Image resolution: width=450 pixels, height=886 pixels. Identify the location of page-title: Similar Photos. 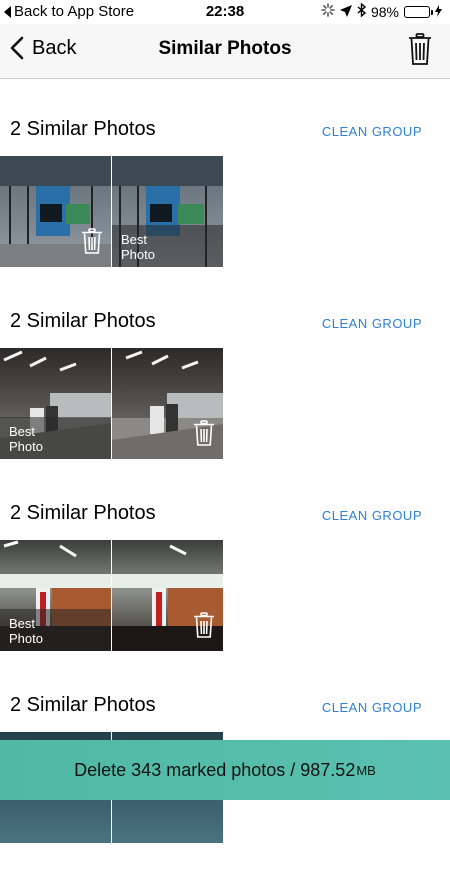
(225, 49).